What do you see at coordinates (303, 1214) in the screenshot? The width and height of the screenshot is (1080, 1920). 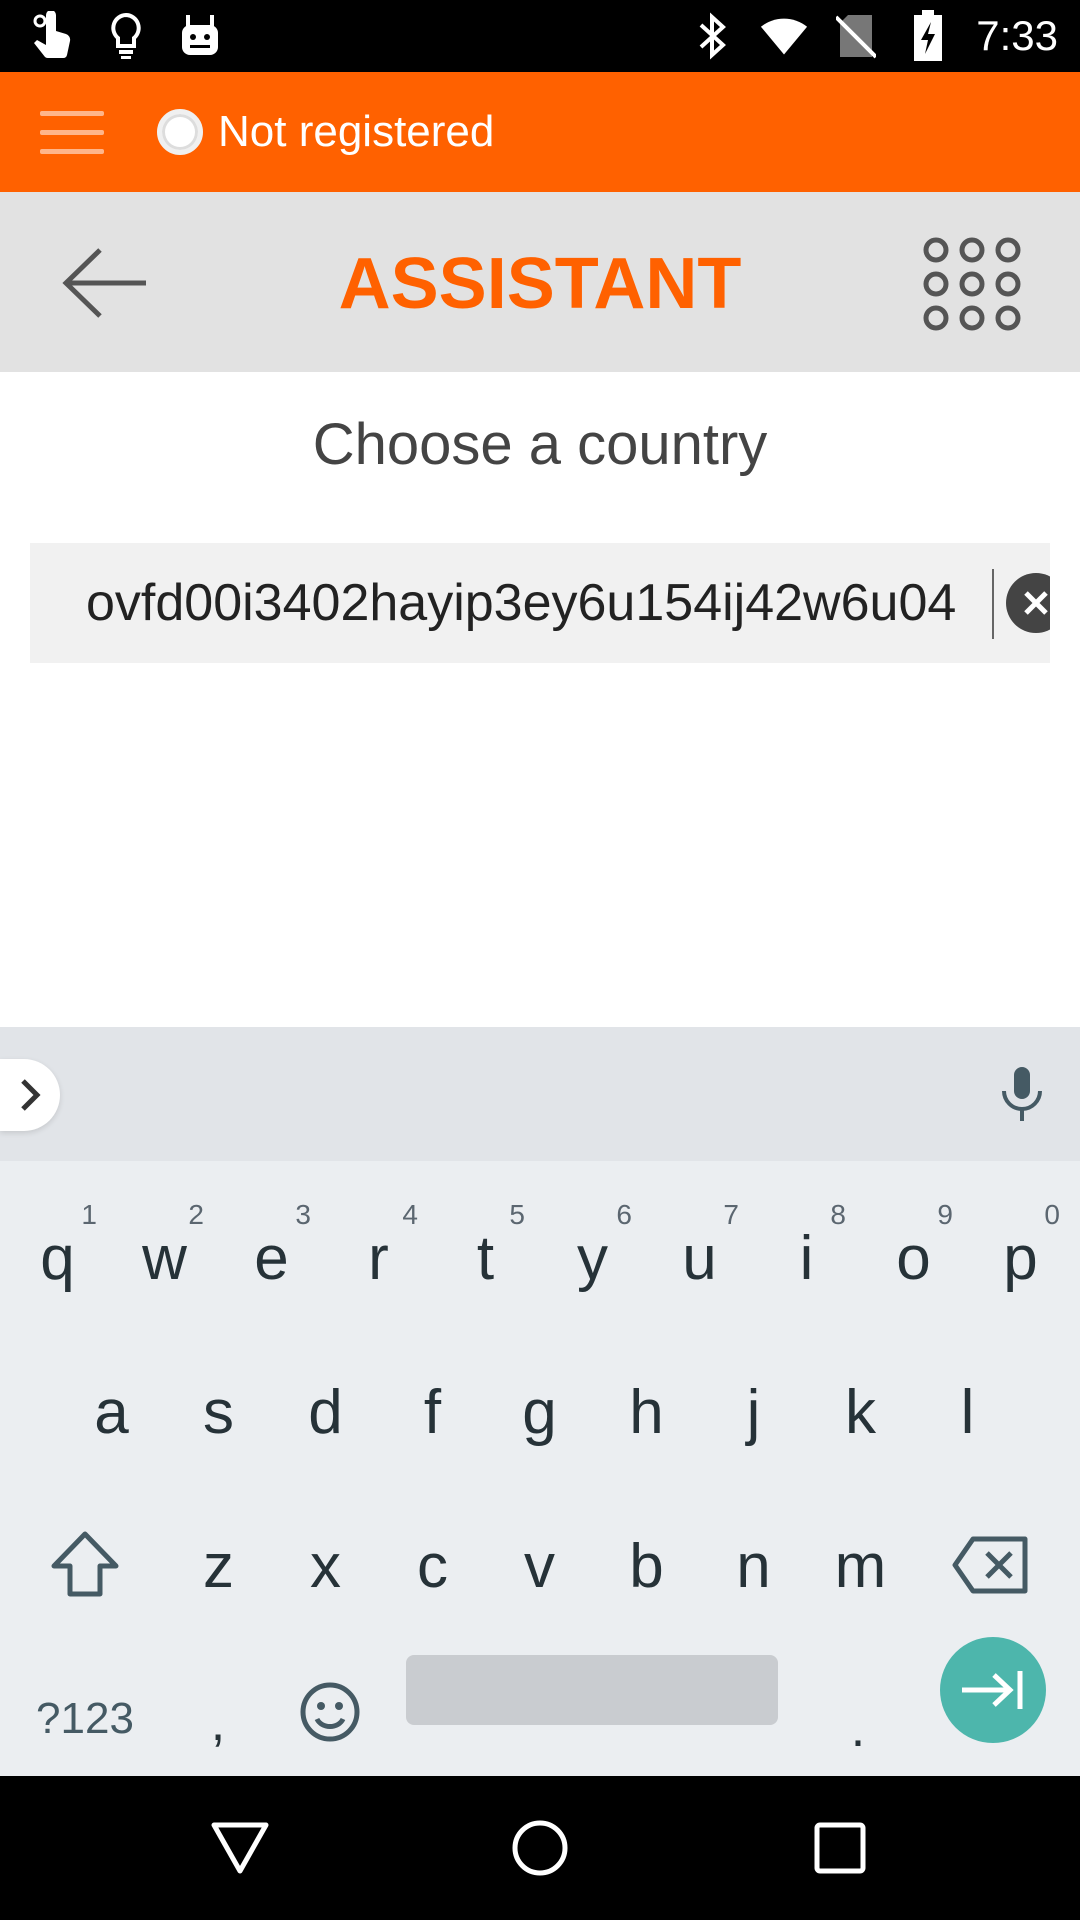 I see `key-hint: 3` at bounding box center [303, 1214].